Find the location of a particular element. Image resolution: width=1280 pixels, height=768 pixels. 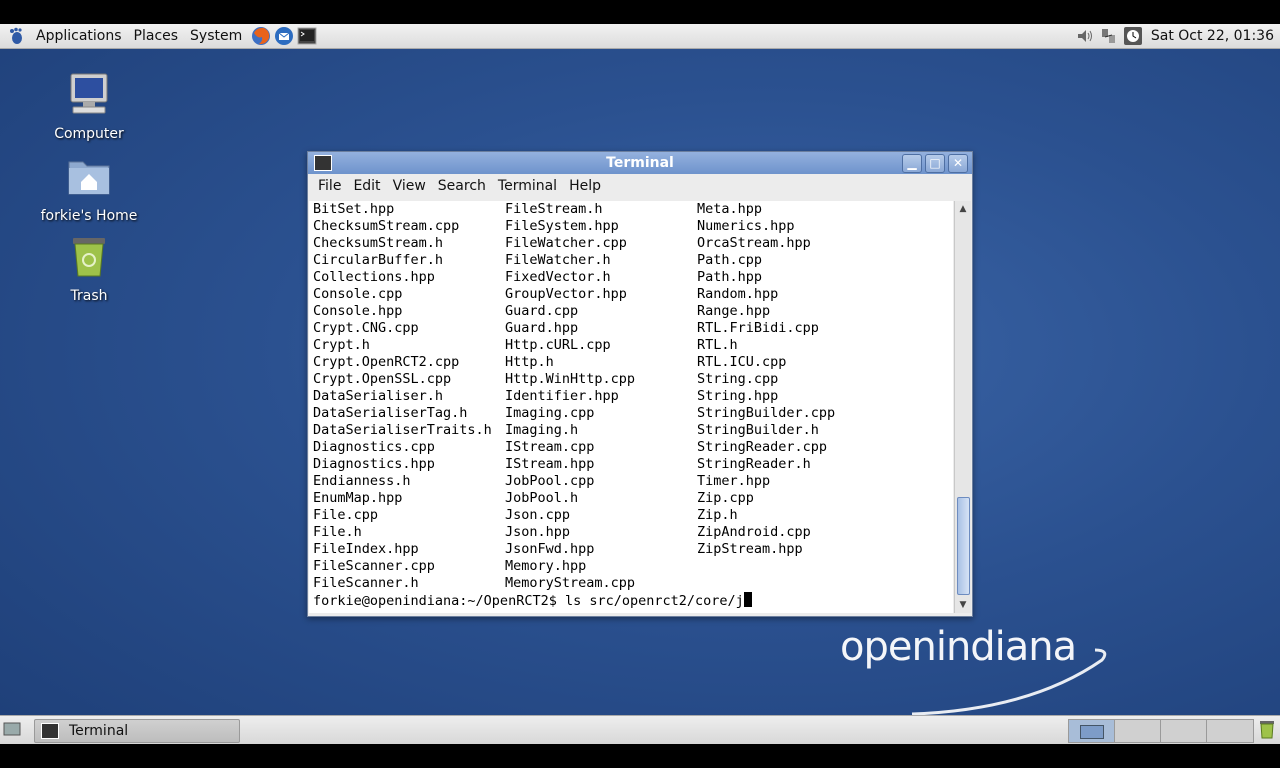

taskbar-item-terminal: Terminal is located at coordinates (137, 731).